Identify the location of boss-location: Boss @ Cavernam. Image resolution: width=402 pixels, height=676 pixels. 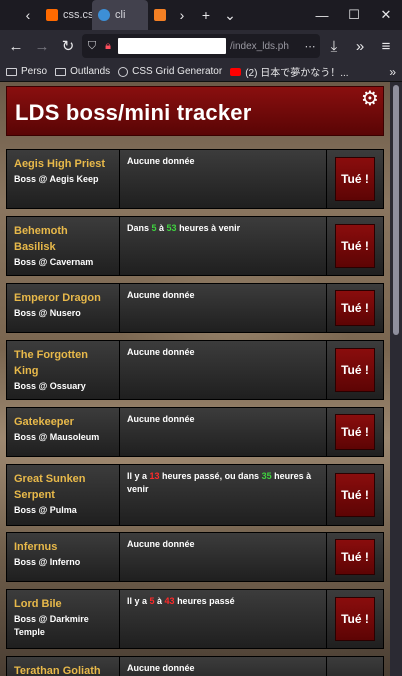
(54, 262).